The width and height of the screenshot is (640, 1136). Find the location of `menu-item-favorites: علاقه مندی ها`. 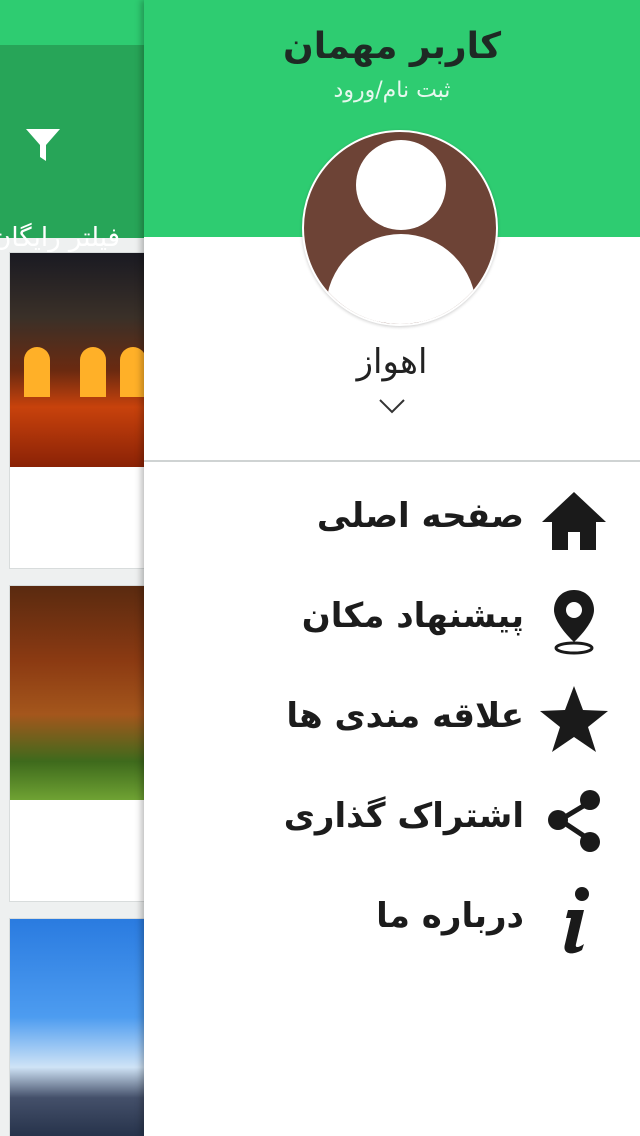

menu-item-favorites: علاقه مندی ها is located at coordinates (392, 722).